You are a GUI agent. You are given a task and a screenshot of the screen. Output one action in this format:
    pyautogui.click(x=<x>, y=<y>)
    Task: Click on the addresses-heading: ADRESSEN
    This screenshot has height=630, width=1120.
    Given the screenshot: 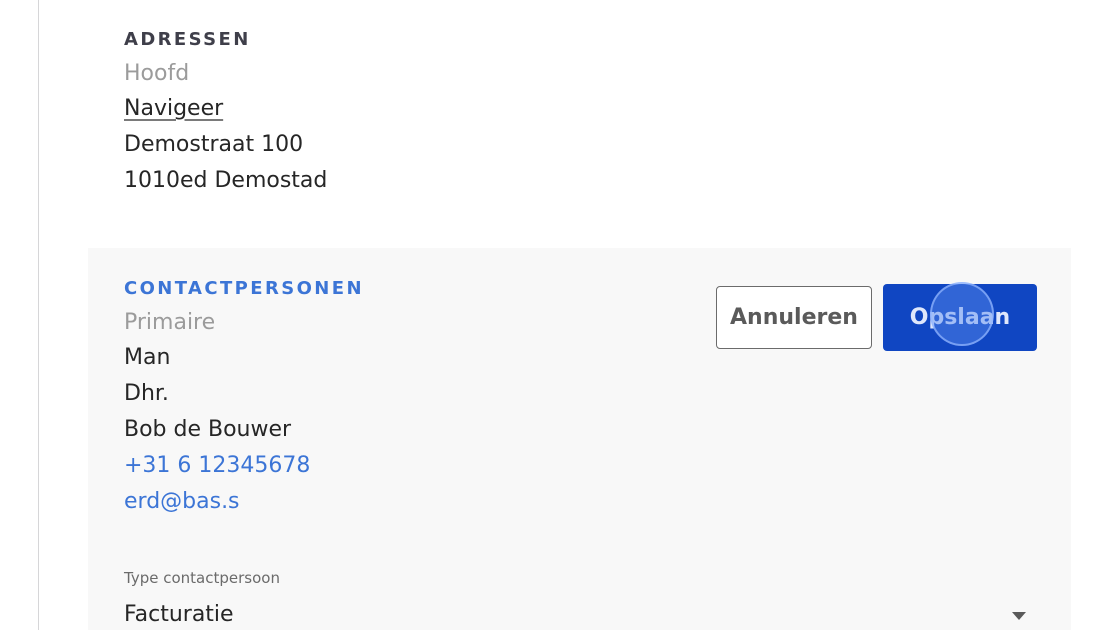 What is the action you would take?
    pyautogui.click(x=187, y=39)
    